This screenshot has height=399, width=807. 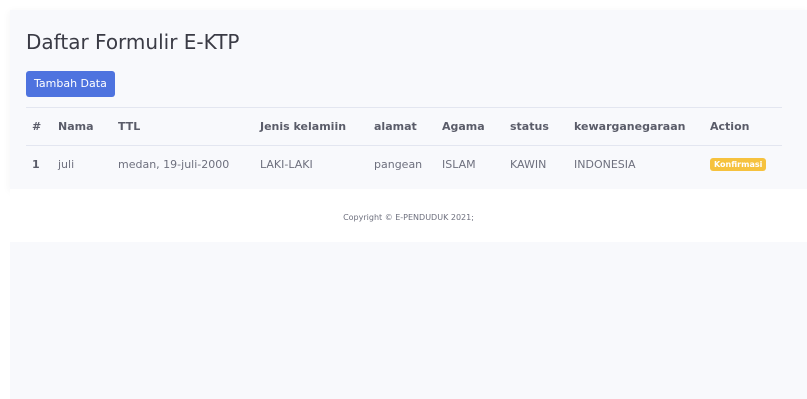 What do you see at coordinates (605, 164) in the screenshot?
I see `cell-kewarganegaraan: INDONESIA` at bounding box center [605, 164].